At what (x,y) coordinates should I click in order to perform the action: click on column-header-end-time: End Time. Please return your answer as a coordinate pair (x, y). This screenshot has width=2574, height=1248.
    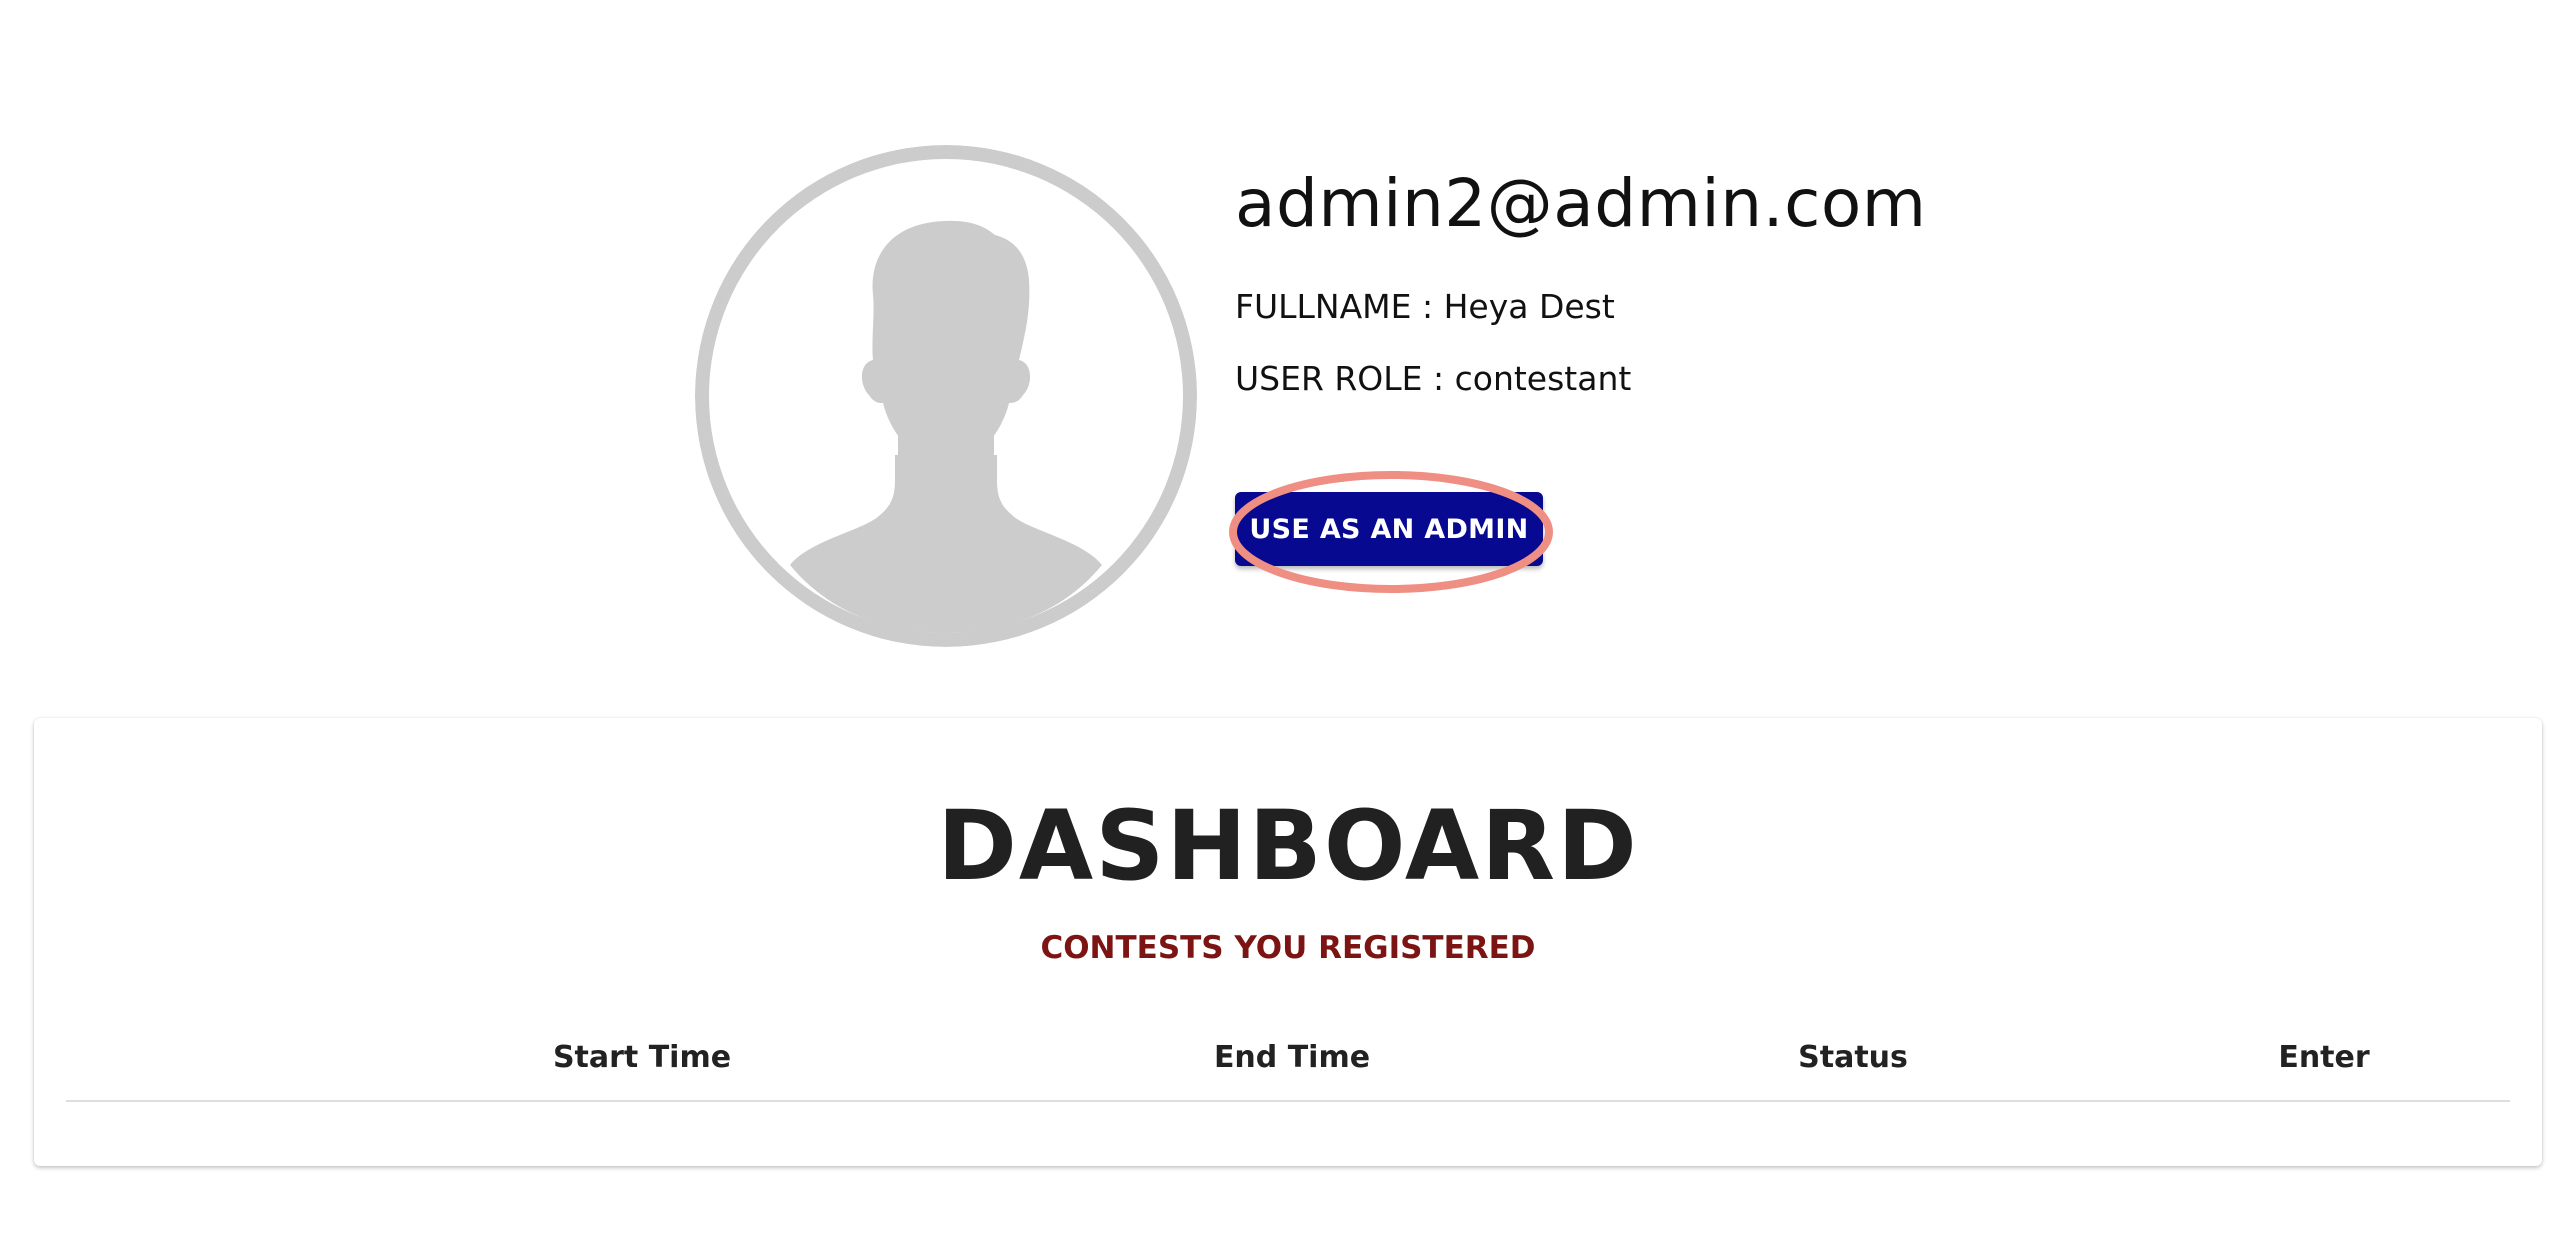
    Looking at the image, I should click on (1292, 1057).